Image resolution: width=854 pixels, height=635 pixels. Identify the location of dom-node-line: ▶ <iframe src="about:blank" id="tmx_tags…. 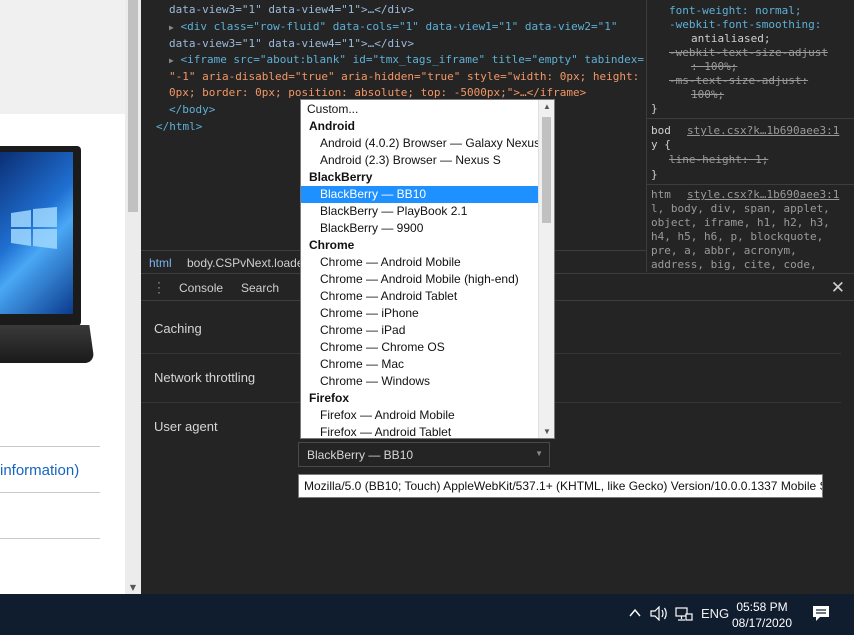
(406, 61).